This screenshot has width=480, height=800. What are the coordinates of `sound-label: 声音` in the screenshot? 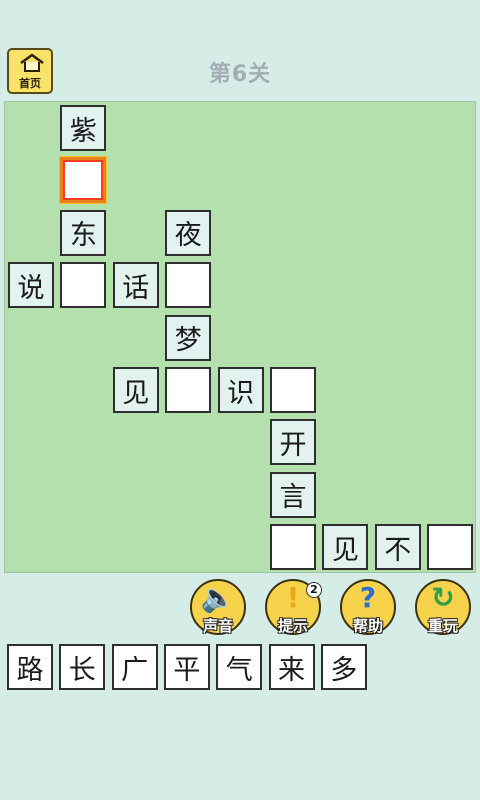 It's located at (217, 626).